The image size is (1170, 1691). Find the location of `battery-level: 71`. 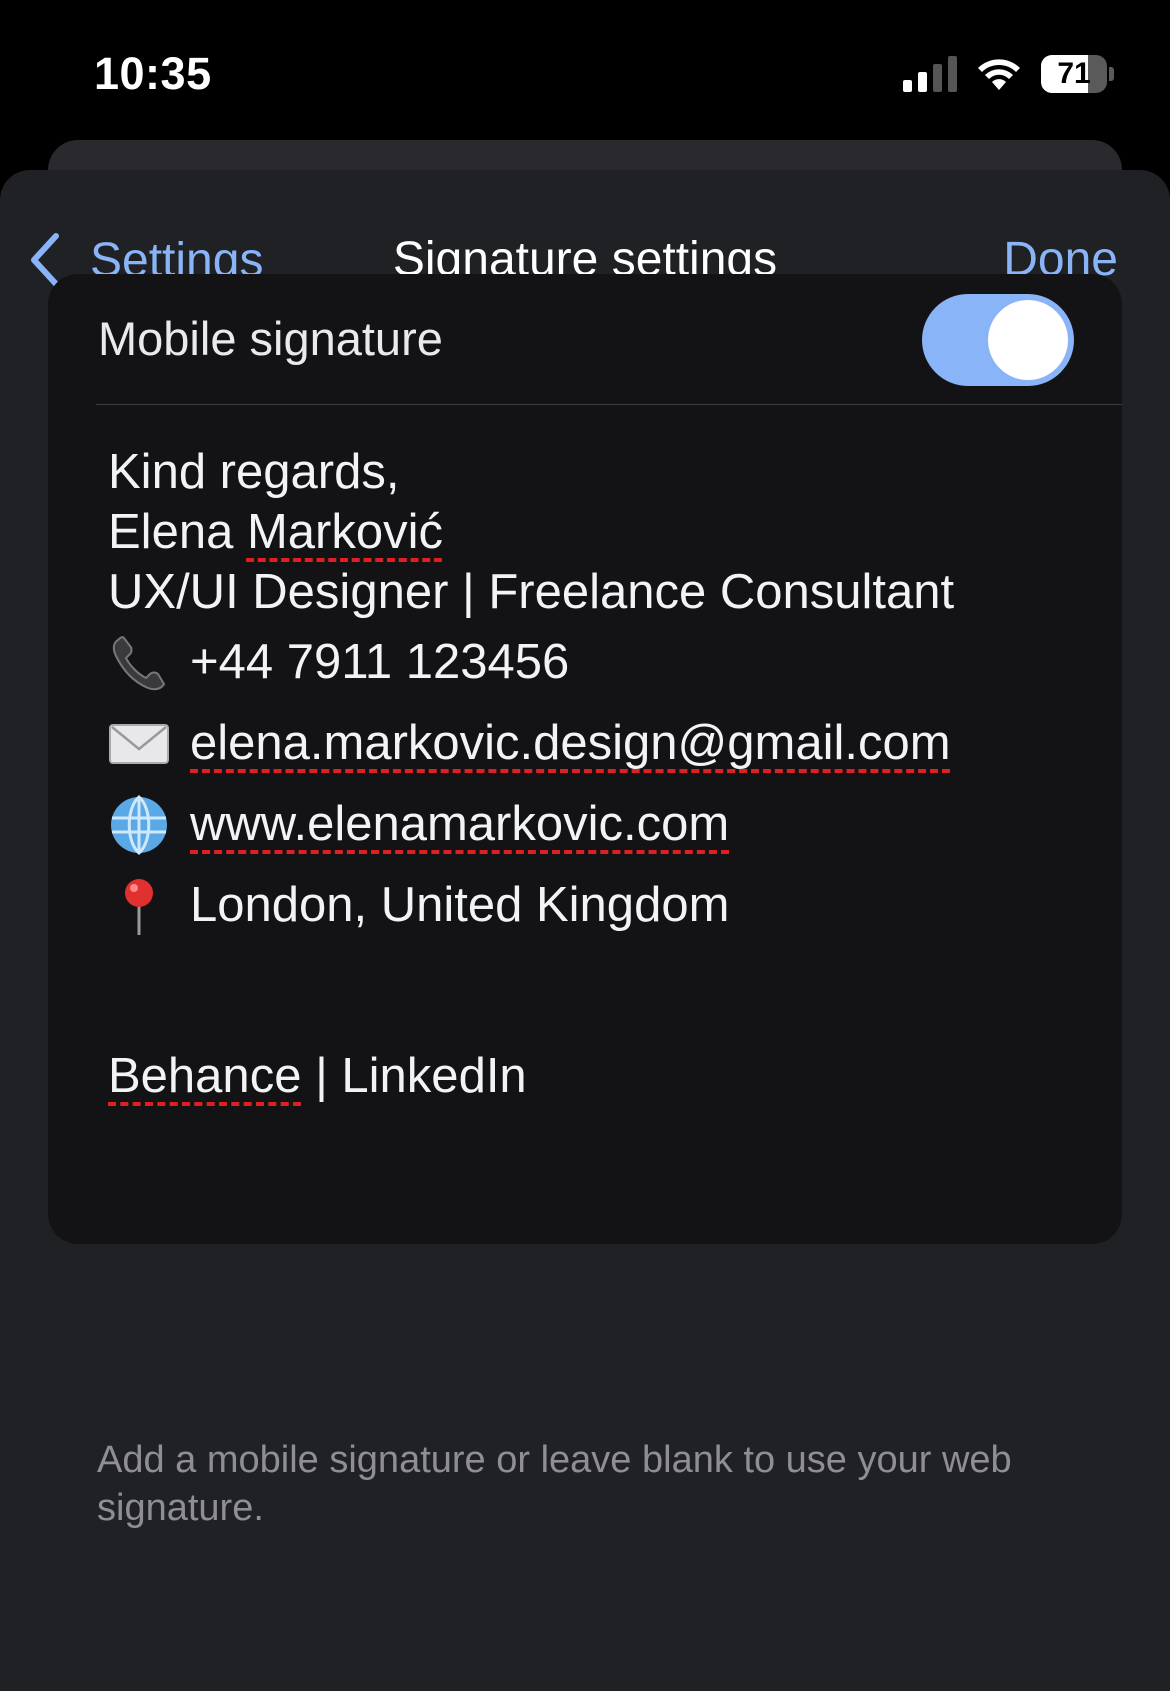

battery-level: 71 is located at coordinates (1074, 73).